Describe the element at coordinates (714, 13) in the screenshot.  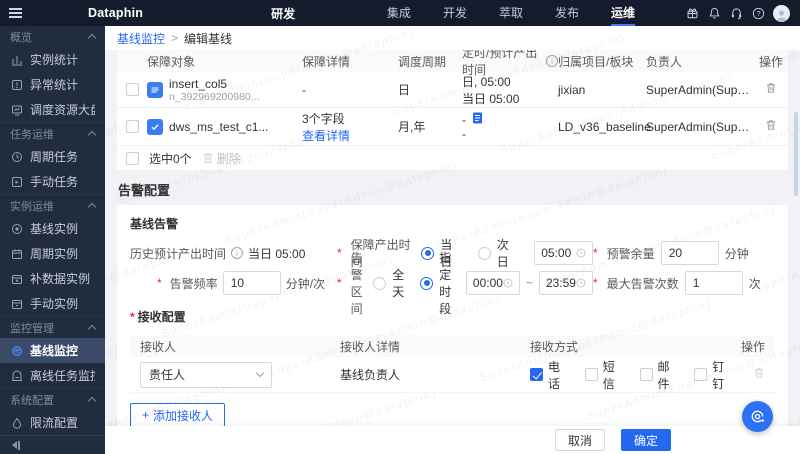
I see `bell-icon` at that location.